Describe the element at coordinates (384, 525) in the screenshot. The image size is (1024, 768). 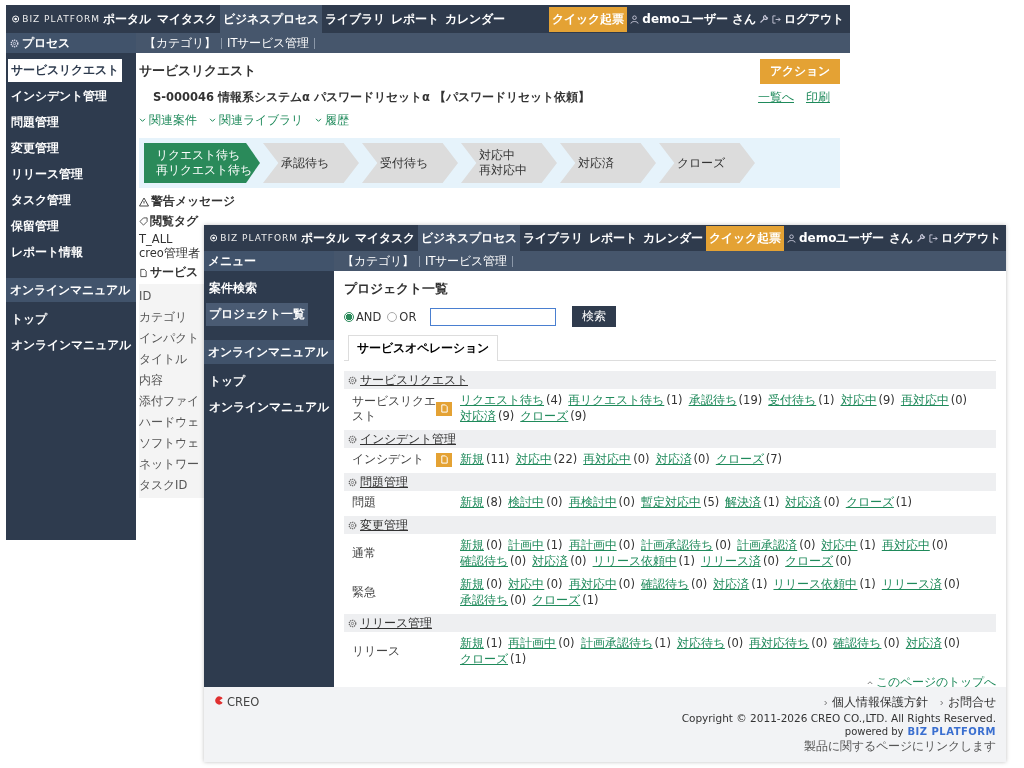
I see `section-link: 変更管理` at that location.